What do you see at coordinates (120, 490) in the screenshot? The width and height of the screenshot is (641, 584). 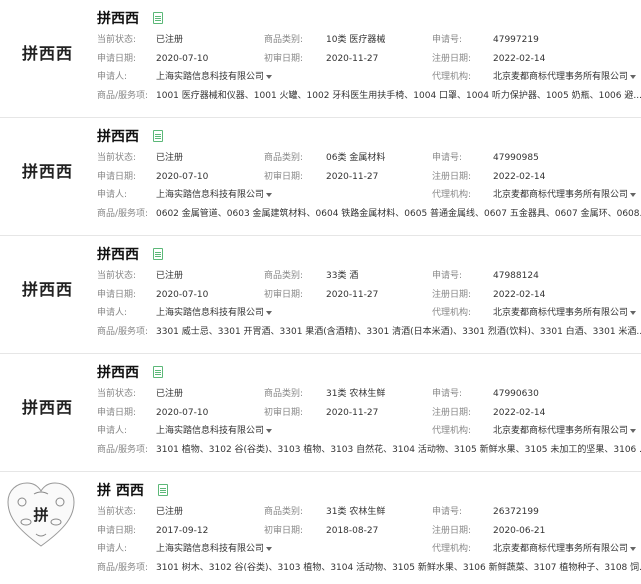 I see `trademark-title: 拼 西西` at bounding box center [120, 490].